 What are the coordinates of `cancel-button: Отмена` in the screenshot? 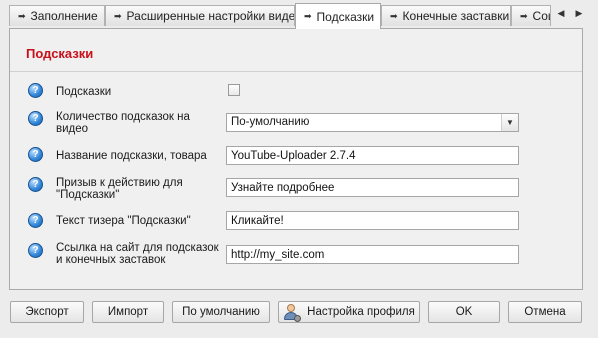 It's located at (545, 312).